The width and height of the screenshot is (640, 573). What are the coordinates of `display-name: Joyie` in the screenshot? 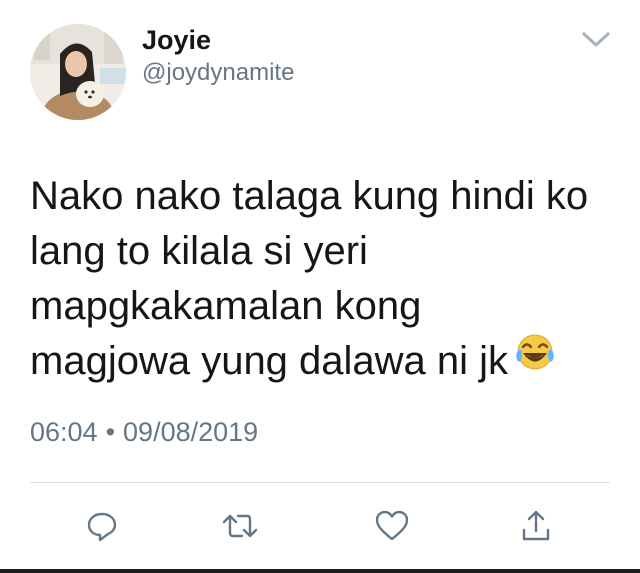 It's located at (176, 40).